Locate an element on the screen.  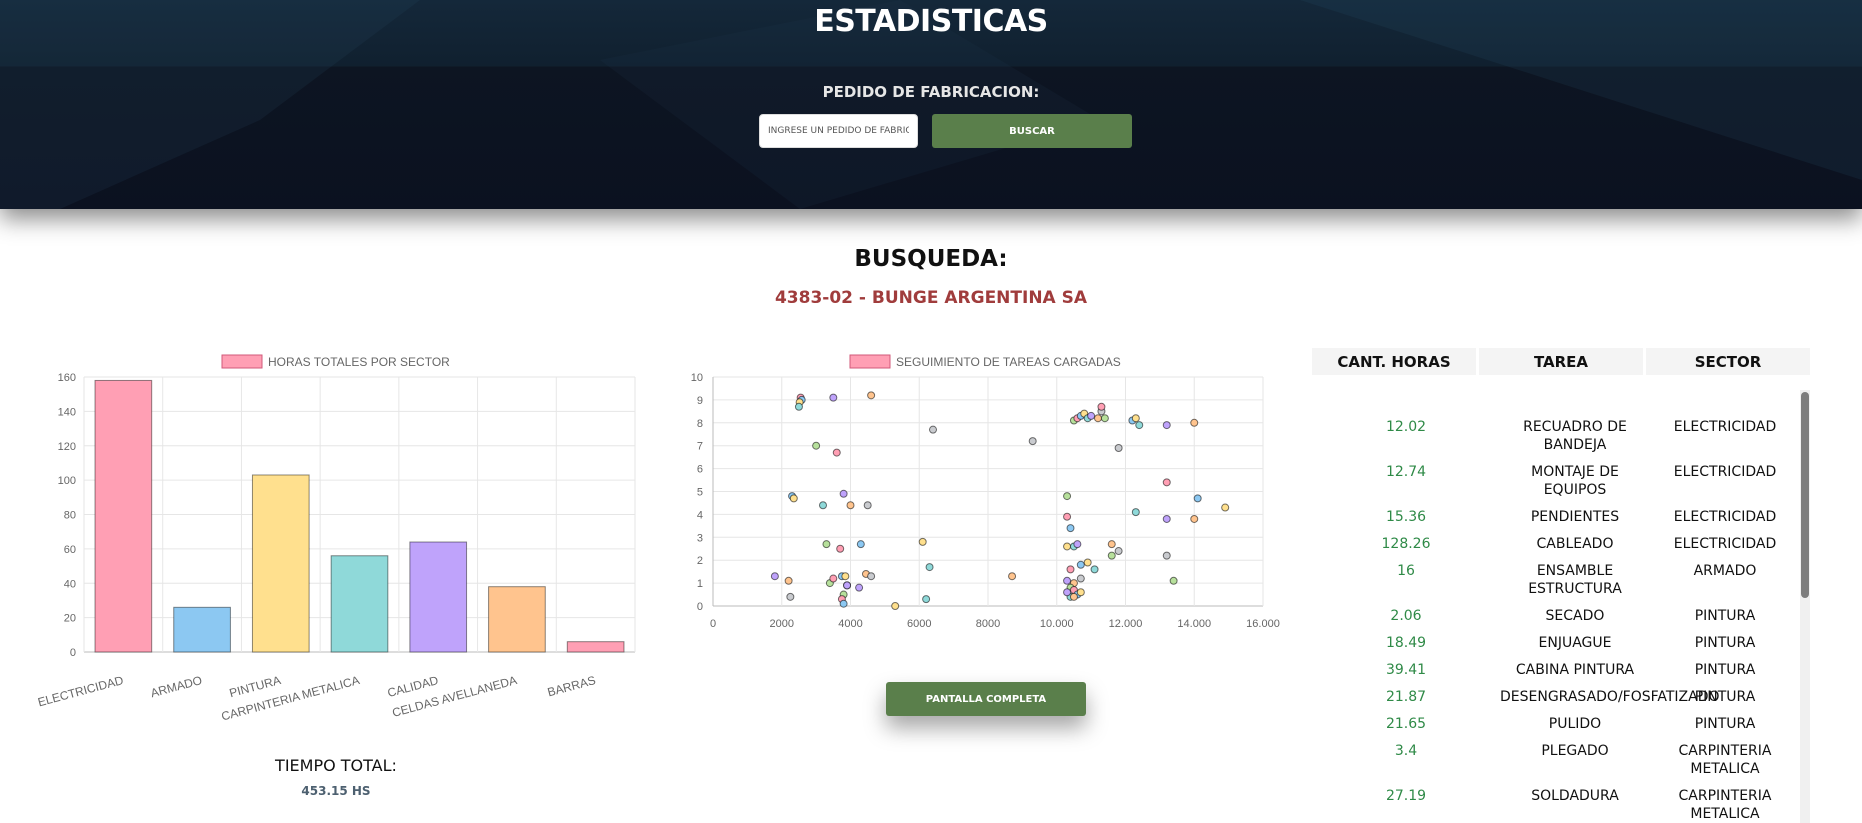
x-tick-label: 16.000 is located at coordinates (1263, 624).